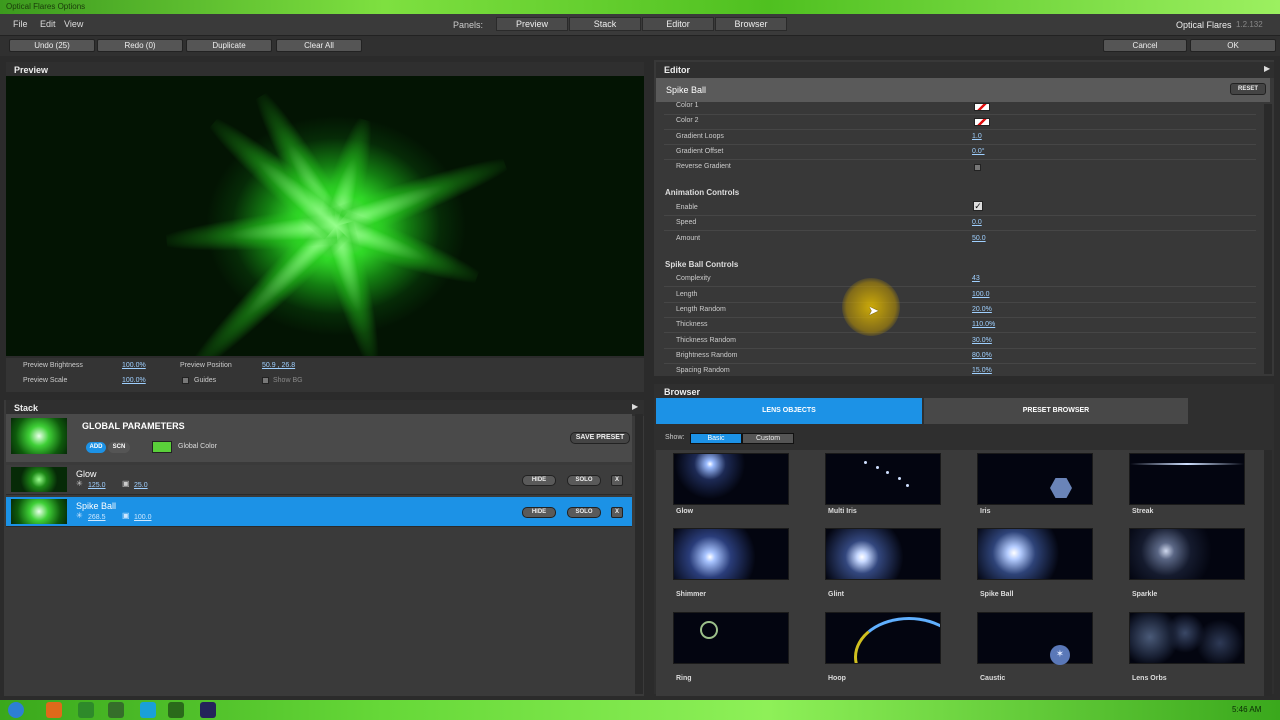 This screenshot has width=1280, height=720. I want to click on lens-object-glow, so click(731, 479).